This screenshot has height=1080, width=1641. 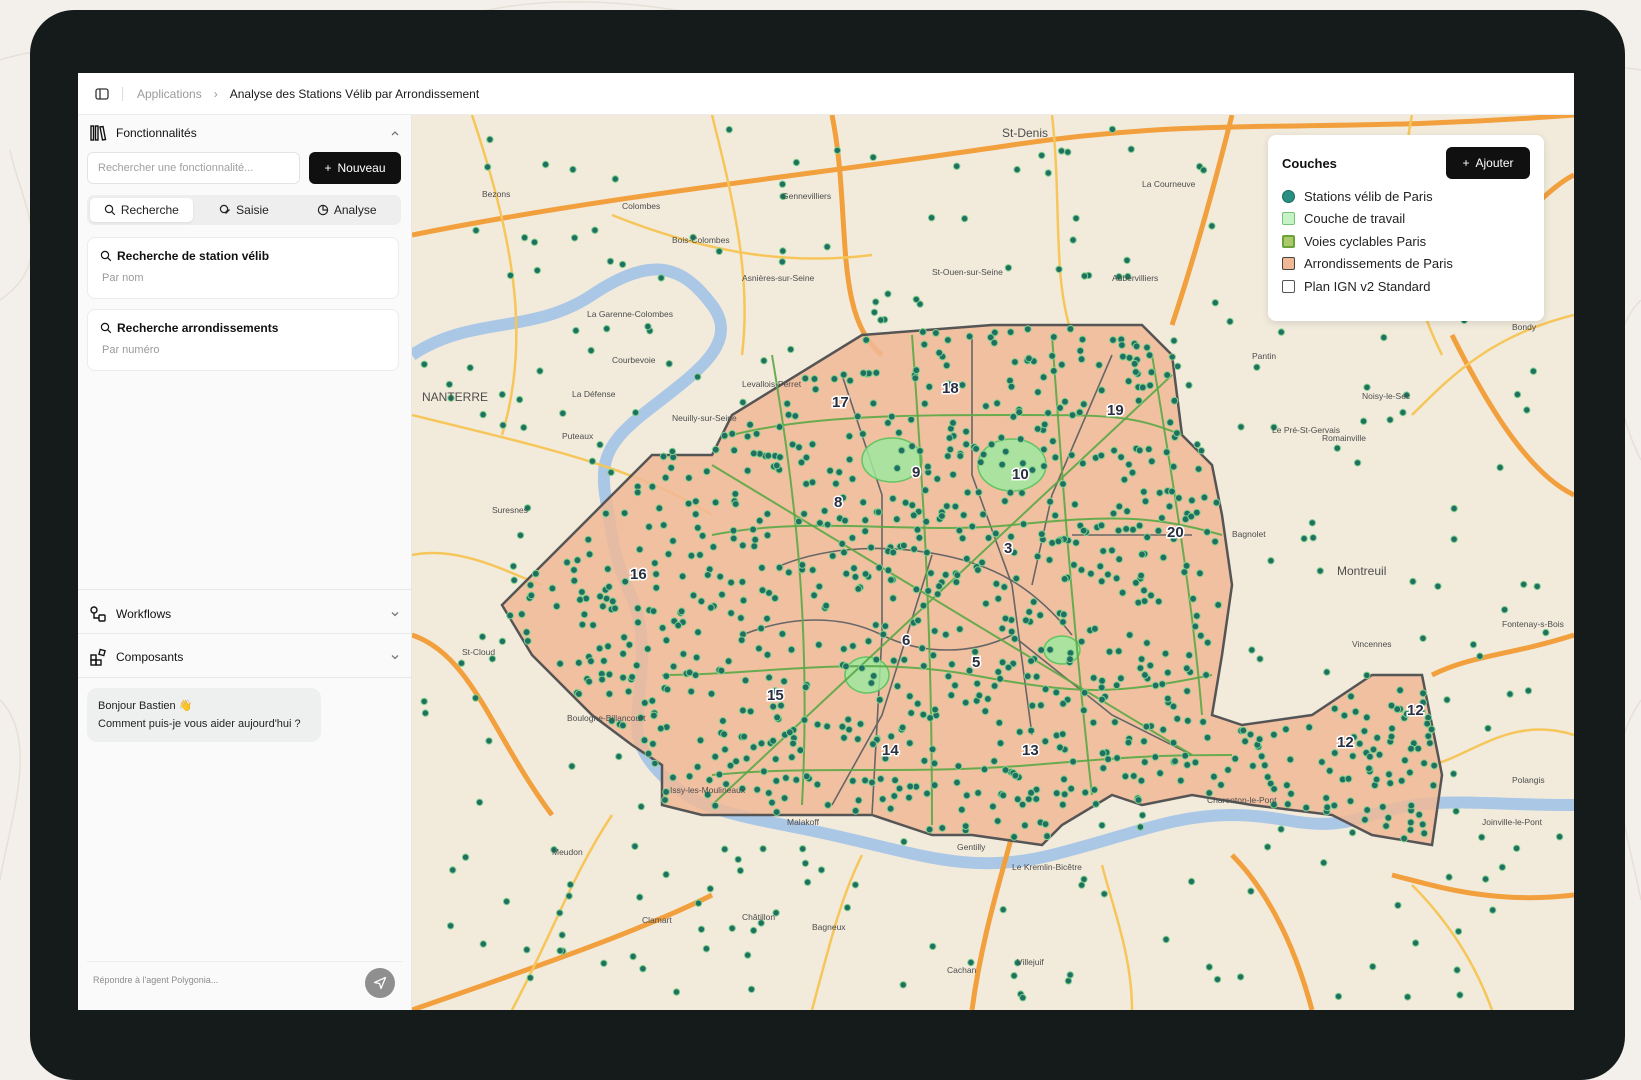 What do you see at coordinates (243, 340) in the screenshot?
I see `feature-card-arrondissement-search: Recherche arrondissements Par numéro` at bounding box center [243, 340].